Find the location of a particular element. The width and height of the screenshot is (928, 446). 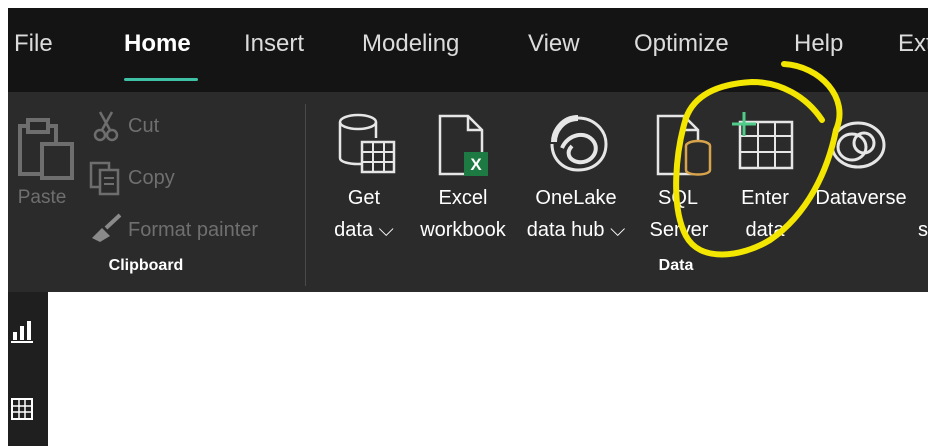

group-divider is located at coordinates (305, 195).